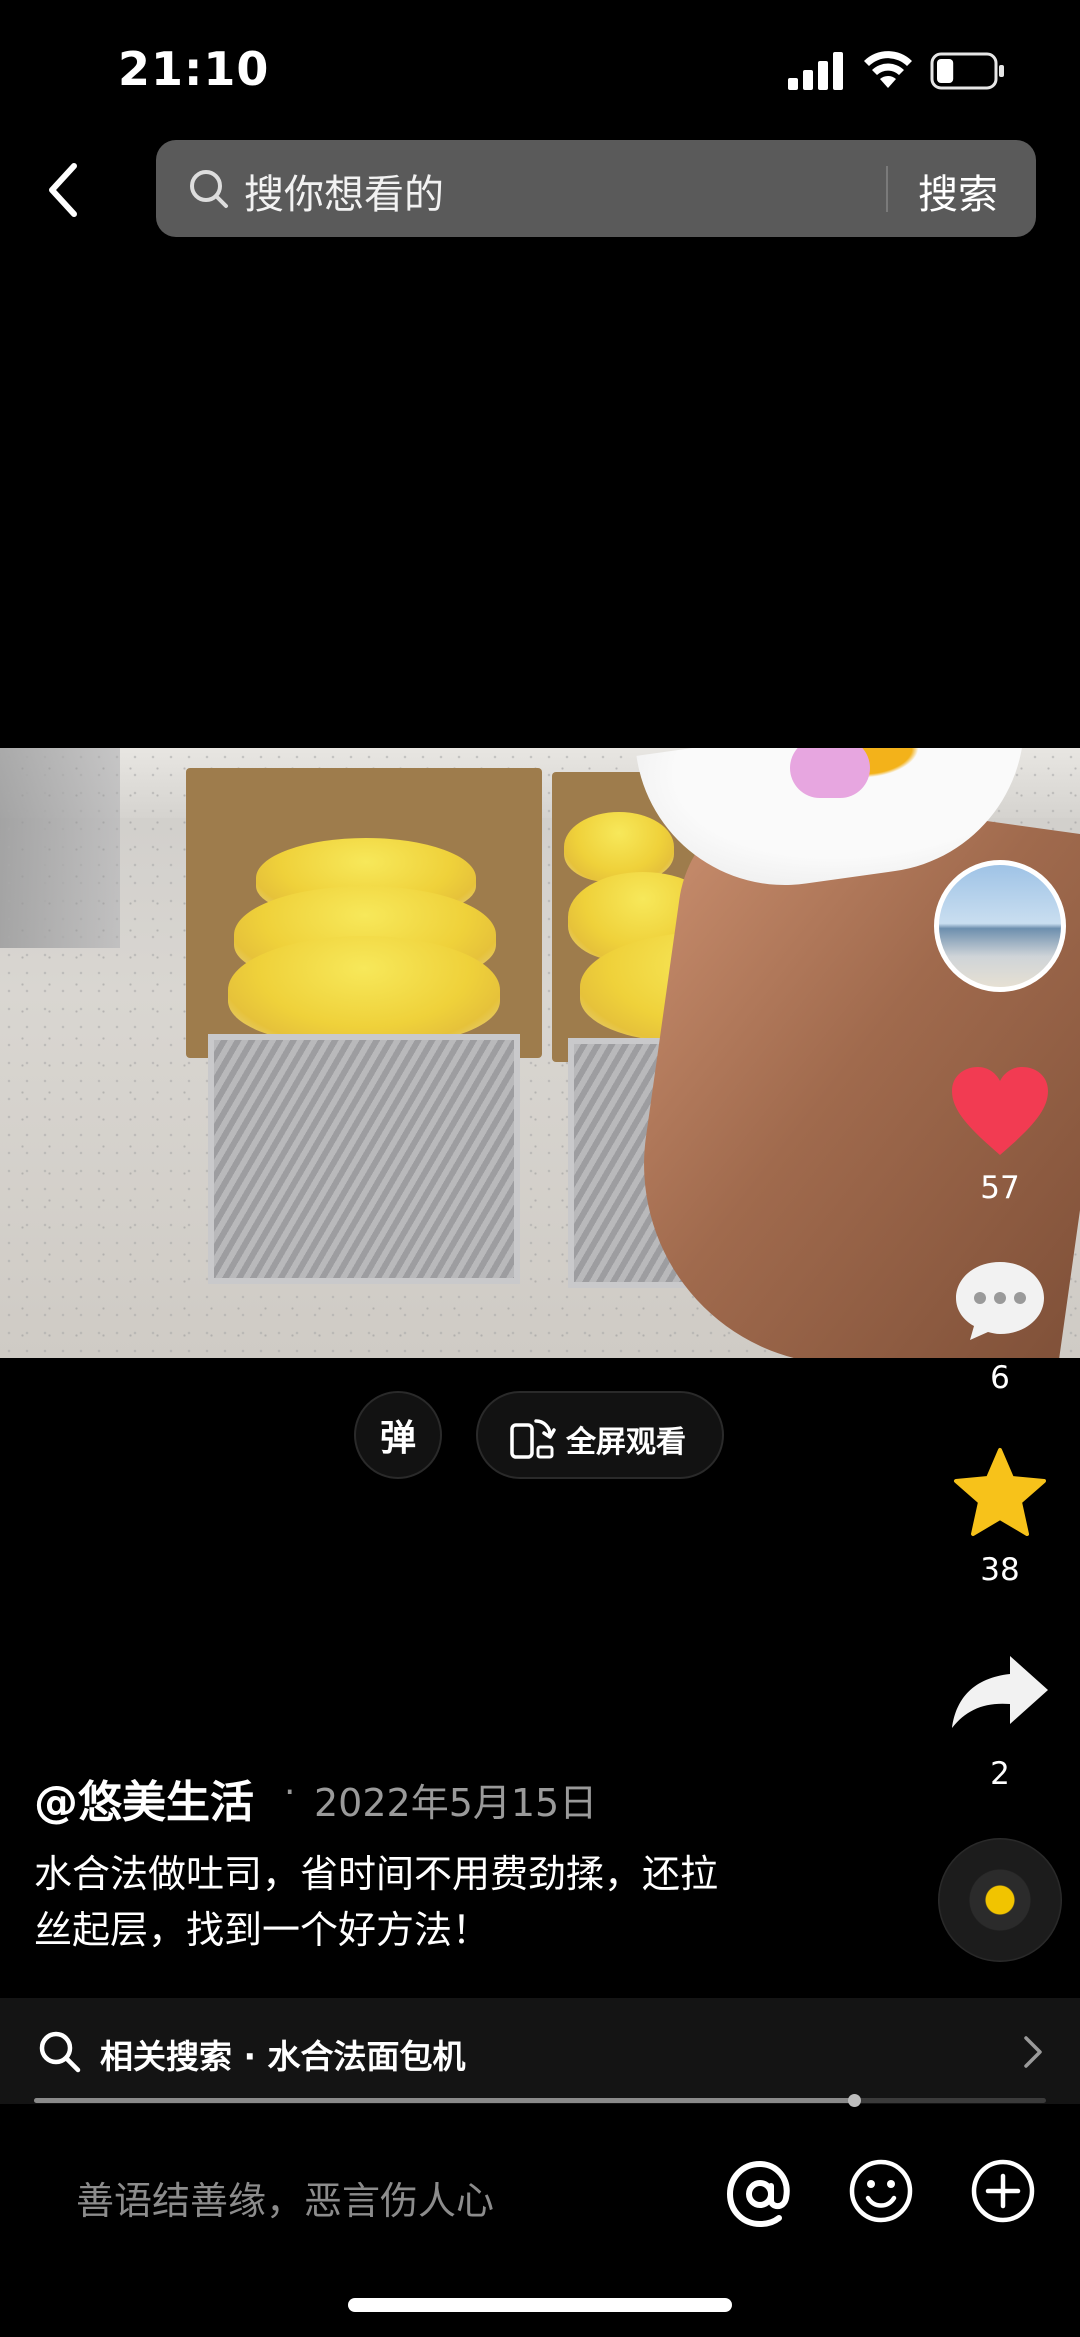 This screenshot has width=1080, height=2337. I want to click on progress-fill, so click(444, 2100).